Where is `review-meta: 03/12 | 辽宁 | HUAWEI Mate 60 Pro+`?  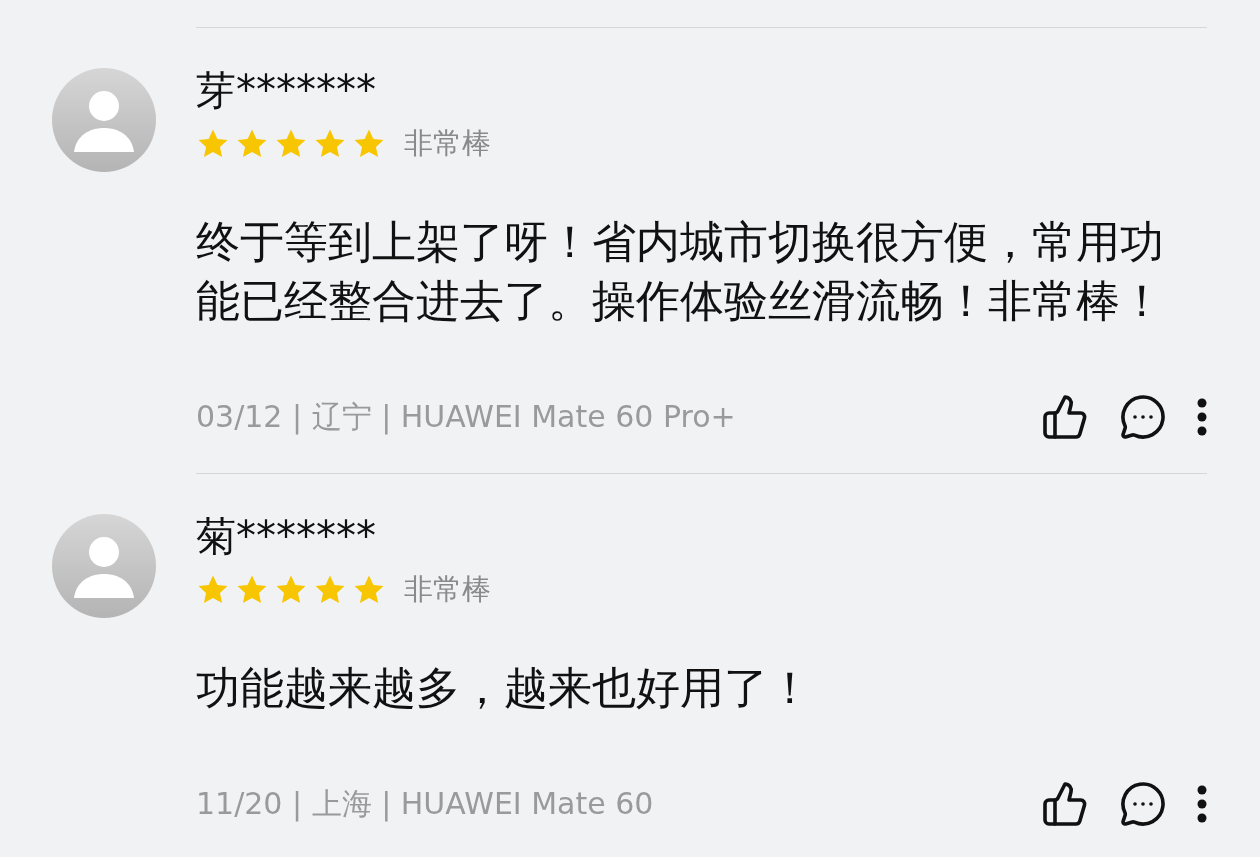
review-meta: 03/12 | 辽宁 | HUAWEI Mate 60 Pro+ is located at coordinates (466, 417).